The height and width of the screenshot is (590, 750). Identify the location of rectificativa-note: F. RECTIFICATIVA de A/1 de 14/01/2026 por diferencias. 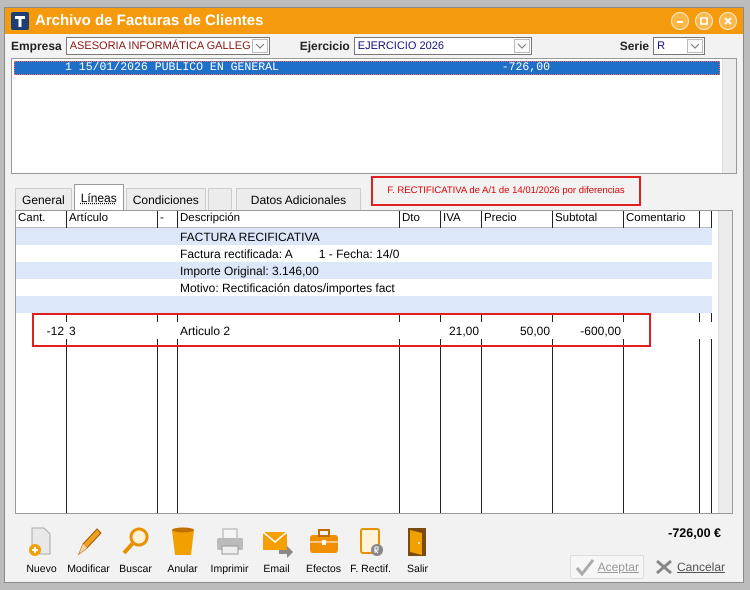
(506, 191).